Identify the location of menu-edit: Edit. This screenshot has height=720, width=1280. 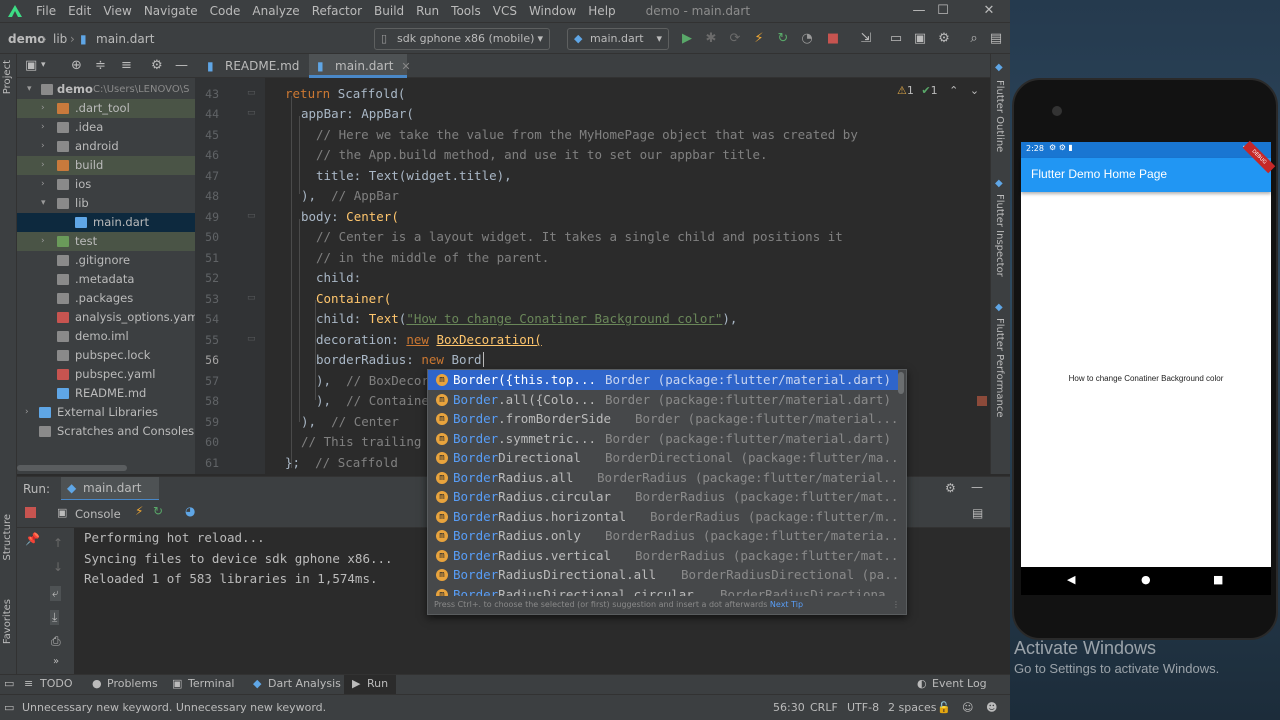
(79, 11).